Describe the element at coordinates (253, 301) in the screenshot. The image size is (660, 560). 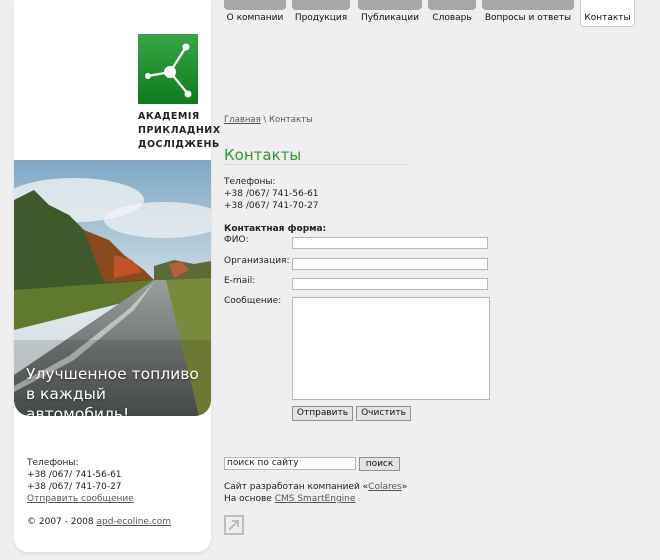
I see `message-label: Сообщение:` at that location.